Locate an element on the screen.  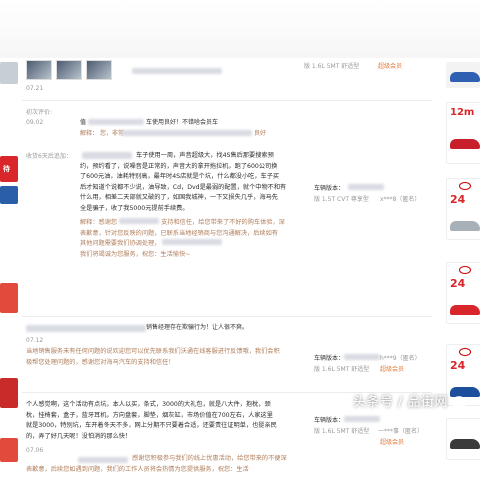
ad-headline: 12m is located at coordinates (462, 112).